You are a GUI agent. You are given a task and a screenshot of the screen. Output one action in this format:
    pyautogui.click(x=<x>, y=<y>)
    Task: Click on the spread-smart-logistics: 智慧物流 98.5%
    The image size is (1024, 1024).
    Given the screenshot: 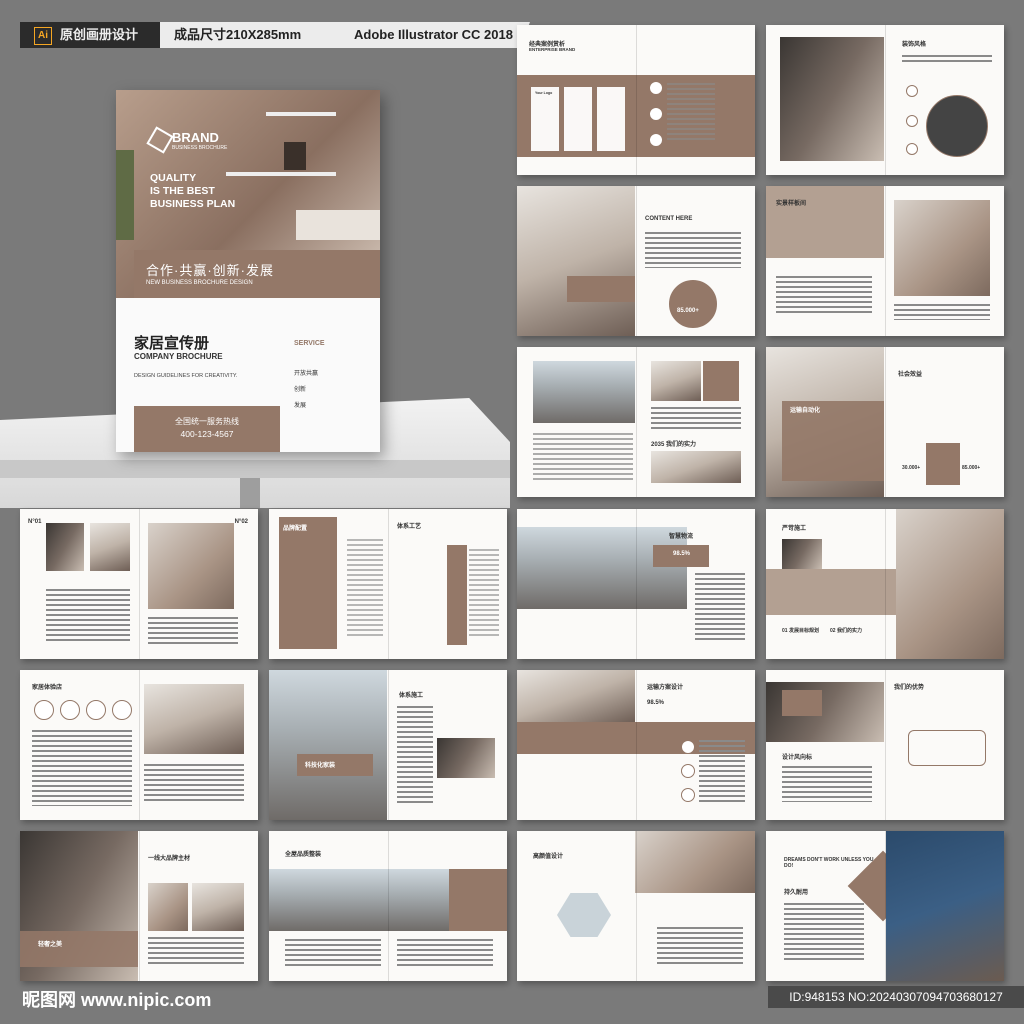 What is the action you would take?
    pyautogui.click(x=636, y=584)
    